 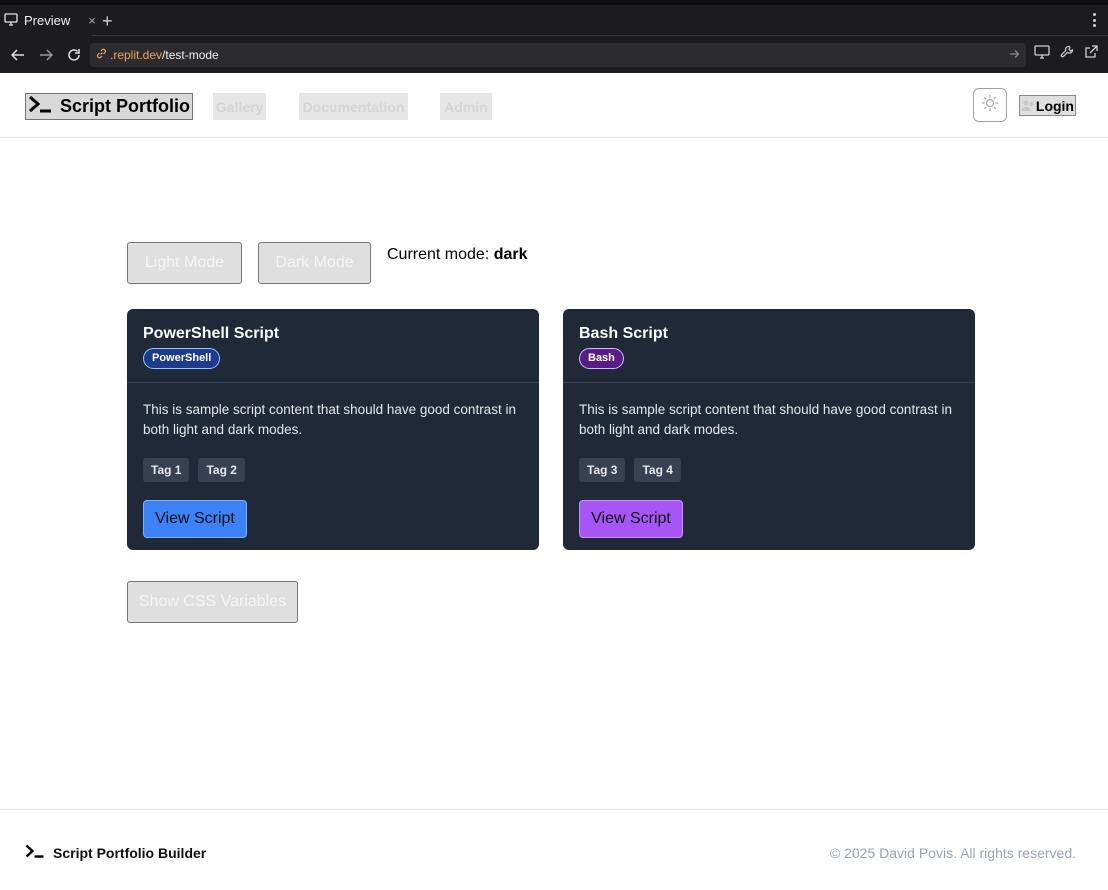 What do you see at coordinates (554, 20) in the screenshot?
I see `tab-bar: Preview × +` at bounding box center [554, 20].